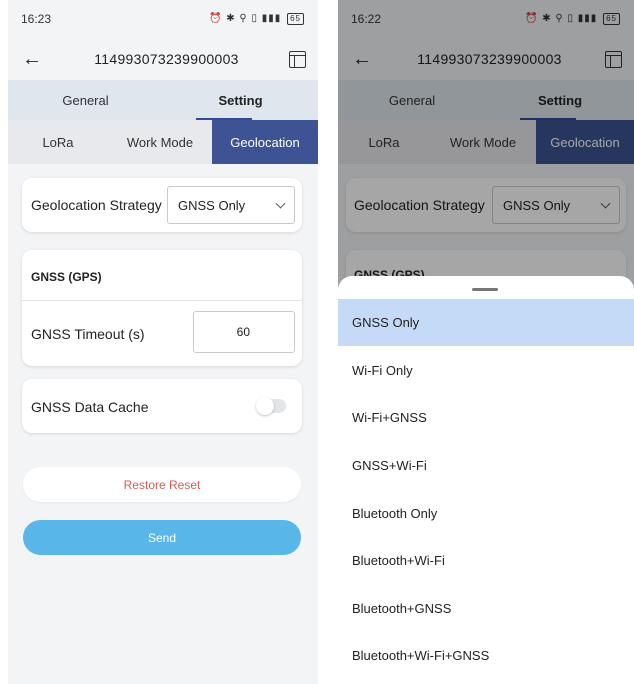 Image resolution: width=634 pixels, height=684 pixels. What do you see at coordinates (280, 203) in the screenshot?
I see `chevron-down-icon` at bounding box center [280, 203].